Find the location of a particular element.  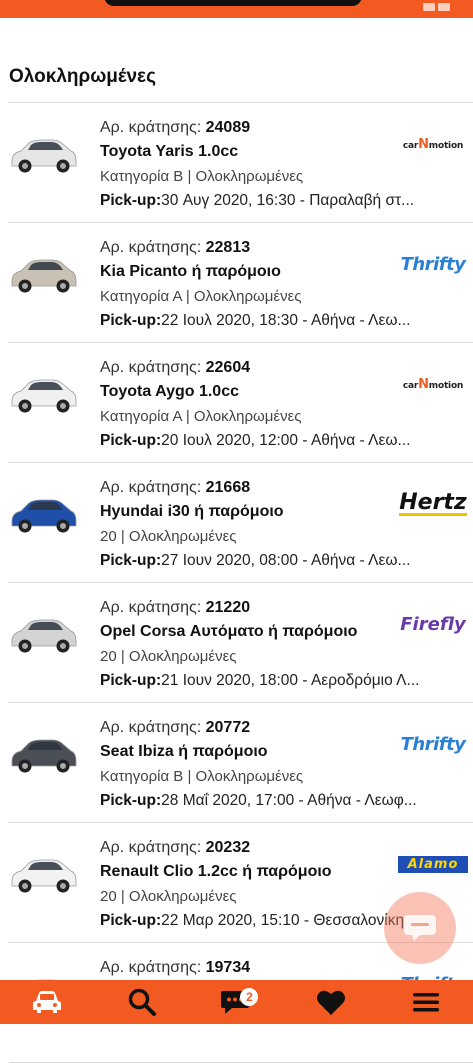

booking-number: 19734 is located at coordinates (228, 967).